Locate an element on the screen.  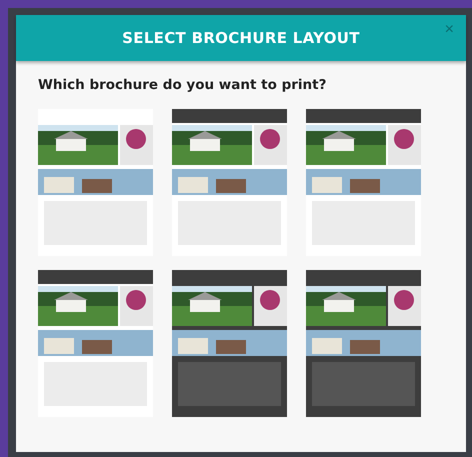
dialog-title: SELECT BROCHURE LAYOUT is located at coordinates (241, 38).